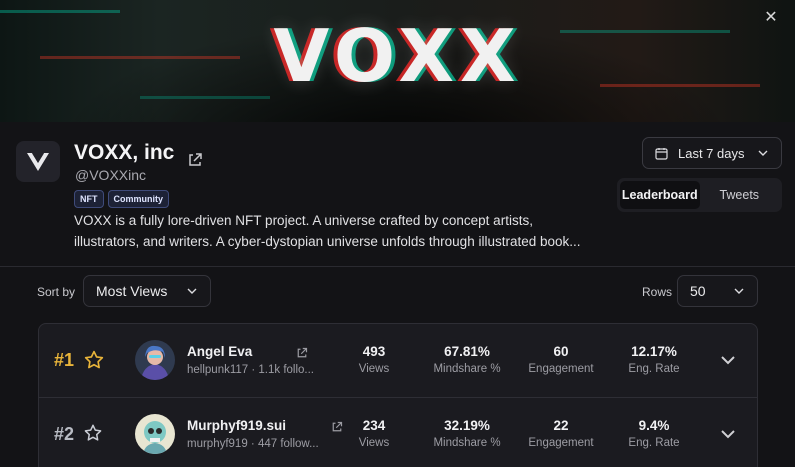 This screenshot has height=467, width=795. I want to click on mindshare-metric: 67.81% Mindshare %, so click(467, 359).